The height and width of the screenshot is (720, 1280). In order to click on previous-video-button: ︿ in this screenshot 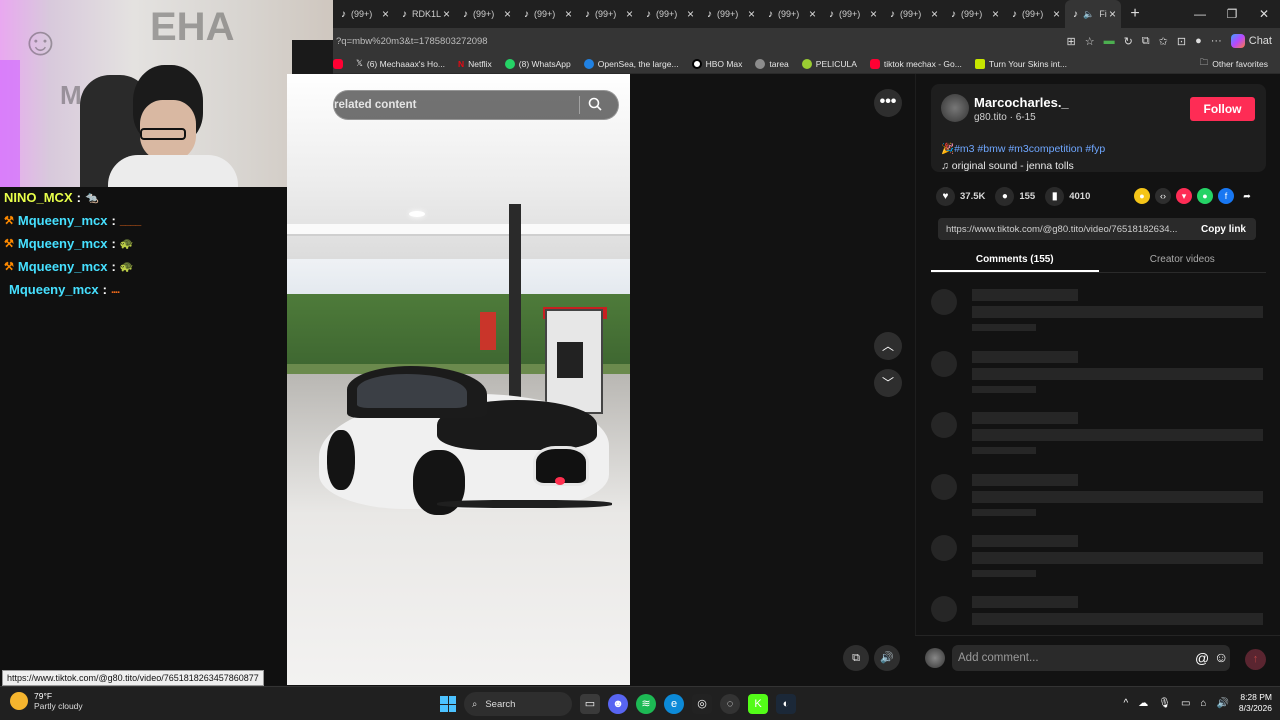, I will do `click(888, 346)`.